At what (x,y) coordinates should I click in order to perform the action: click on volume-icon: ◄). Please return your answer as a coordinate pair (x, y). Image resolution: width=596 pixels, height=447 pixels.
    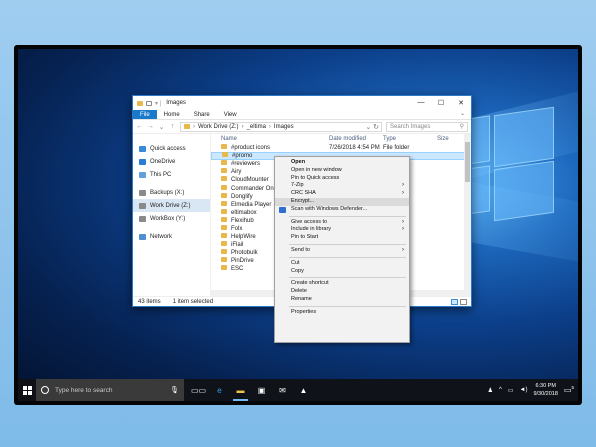
    Looking at the image, I should click on (524, 390).